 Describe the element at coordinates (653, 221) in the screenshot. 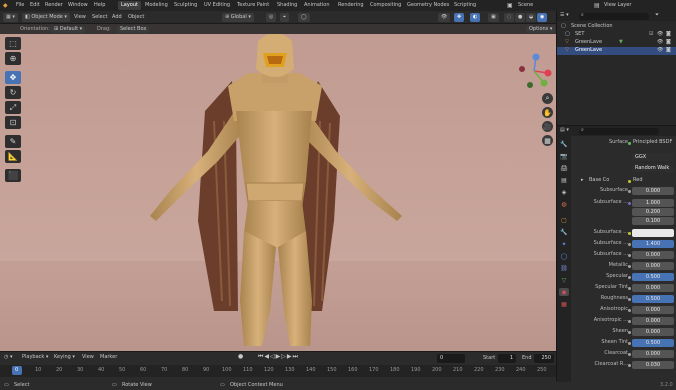

I see `property-value: 0.100` at that location.